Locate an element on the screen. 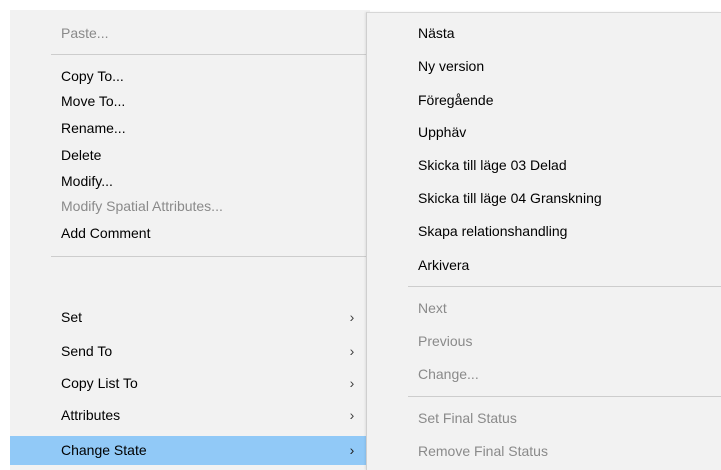 The height and width of the screenshot is (470, 721). submenu-item-upphav: Upphäv is located at coordinates (544, 132).